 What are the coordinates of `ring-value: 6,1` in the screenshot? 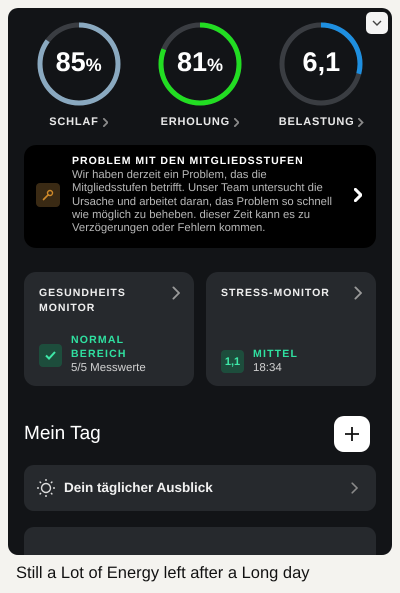 It's located at (322, 62).